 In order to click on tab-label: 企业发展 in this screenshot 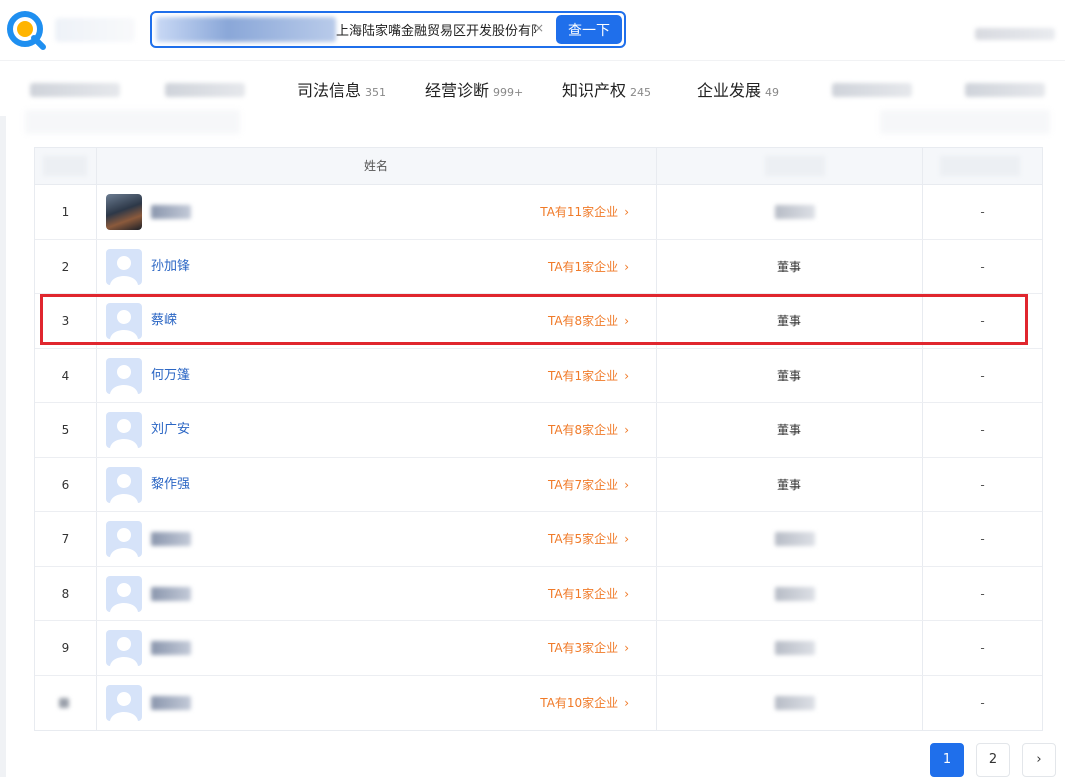, I will do `click(729, 90)`.